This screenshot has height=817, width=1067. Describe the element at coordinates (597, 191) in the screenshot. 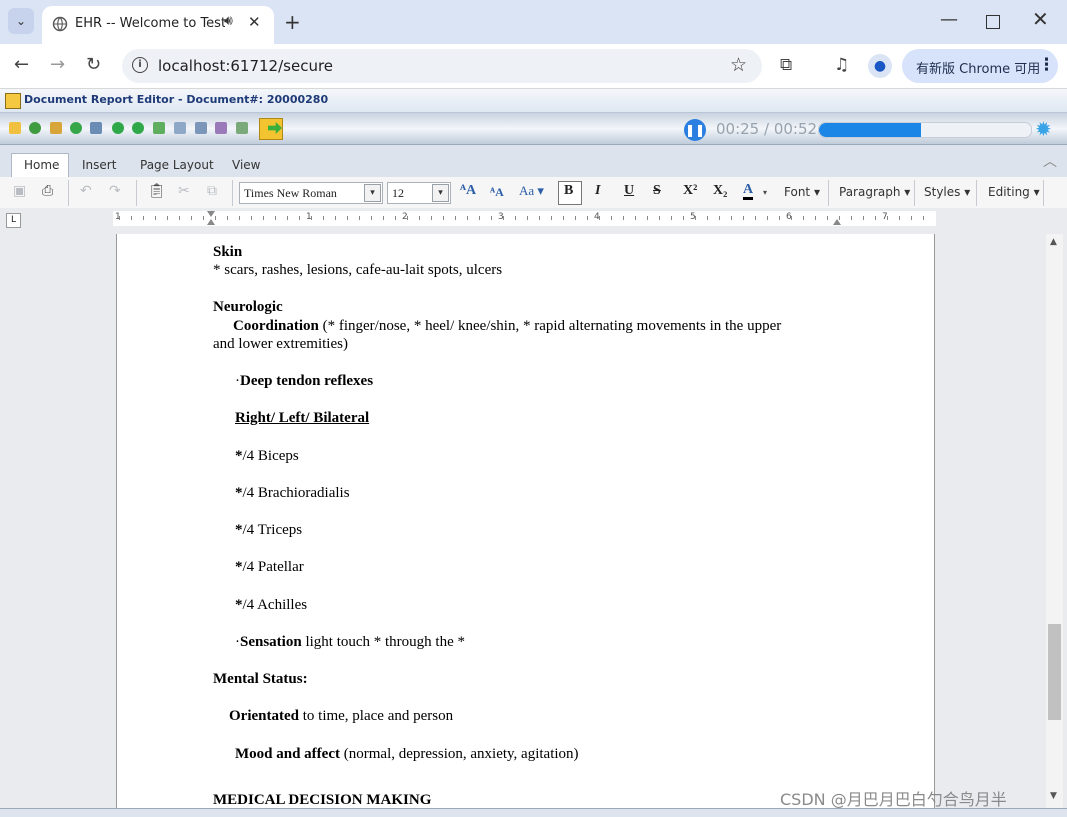

I see `italic-icon: I` at that location.